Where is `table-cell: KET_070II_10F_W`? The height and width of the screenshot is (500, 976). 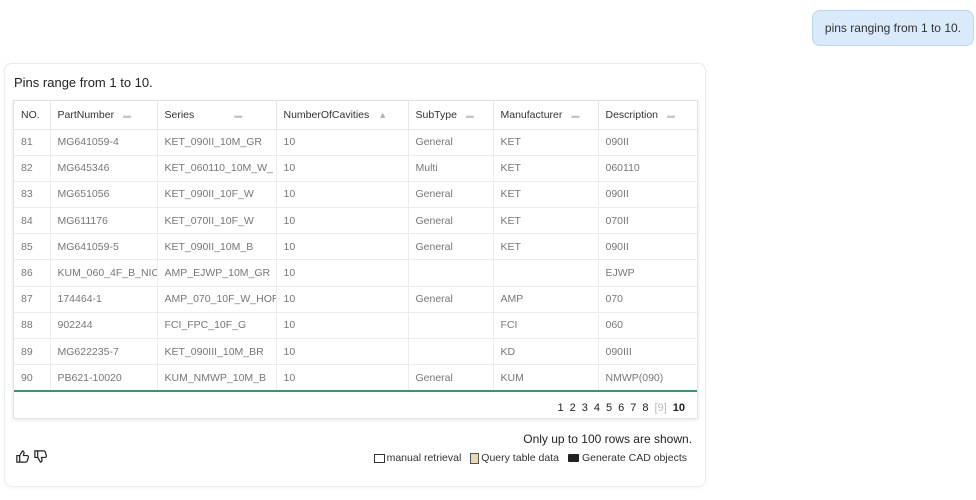
table-cell: KET_070II_10F_W is located at coordinates (217, 221).